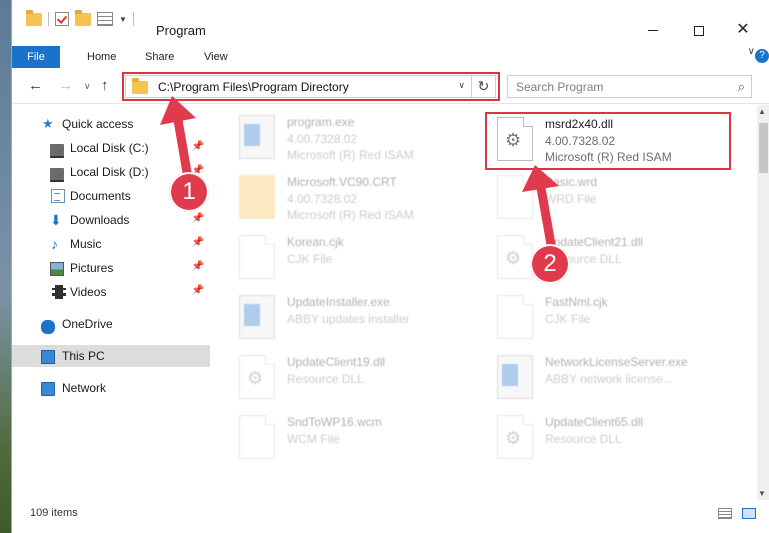 This screenshot has width=769, height=533. I want to click on sidebar-item-quick-access: ★ Quick access, so click(111, 124).